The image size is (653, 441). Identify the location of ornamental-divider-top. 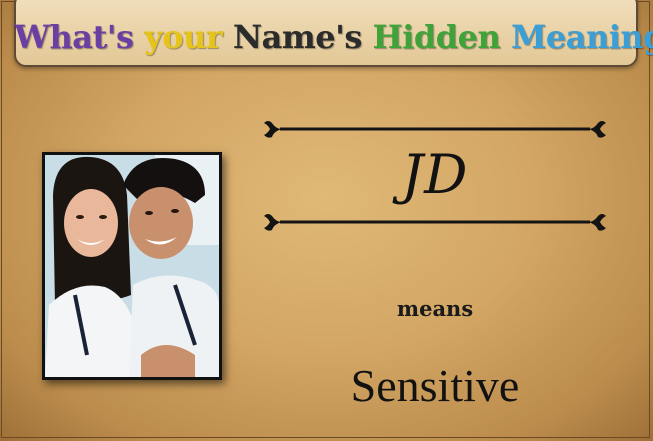
(435, 129).